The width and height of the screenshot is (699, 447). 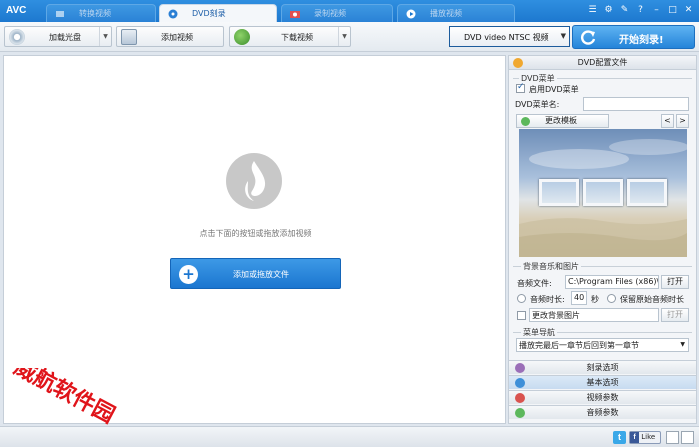 What do you see at coordinates (538, 78) in the screenshot?
I see `dvd-menu-group-title: DVD菜单` at bounding box center [538, 78].